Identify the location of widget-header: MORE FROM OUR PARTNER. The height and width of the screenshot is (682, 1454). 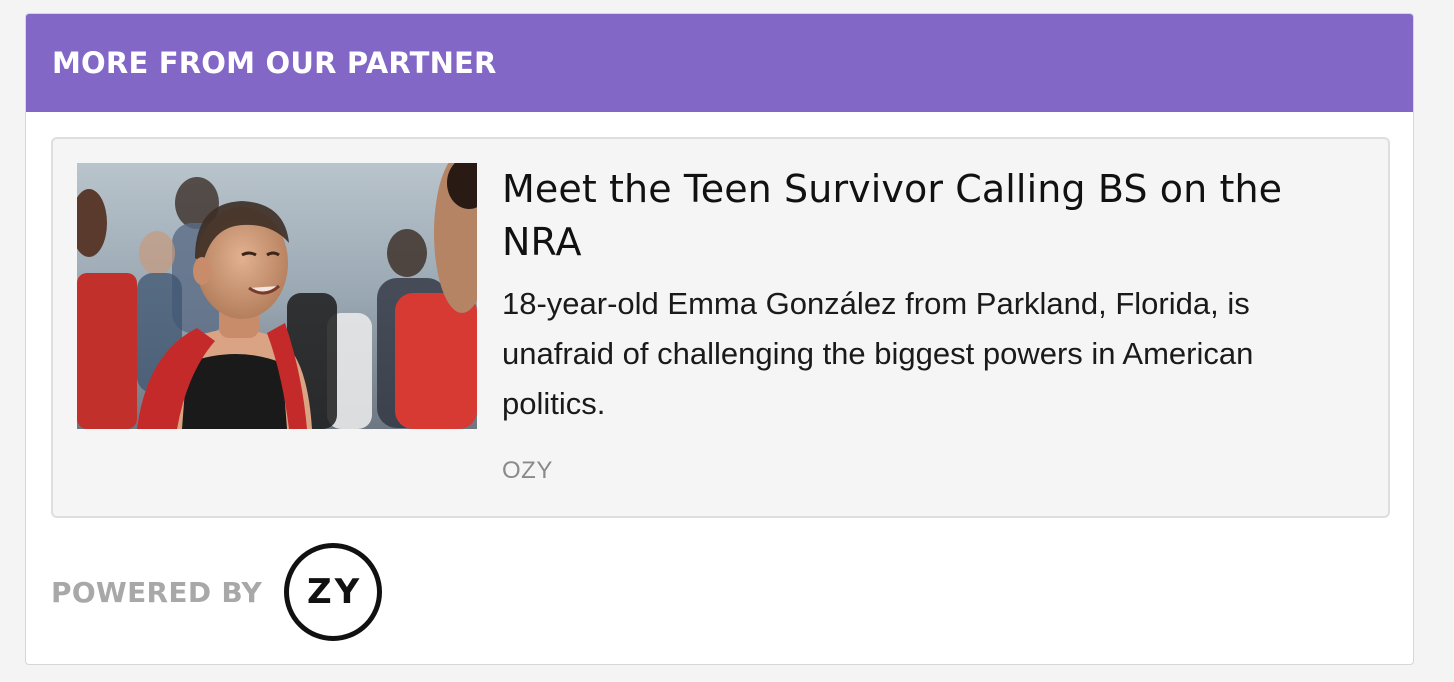
(719, 63).